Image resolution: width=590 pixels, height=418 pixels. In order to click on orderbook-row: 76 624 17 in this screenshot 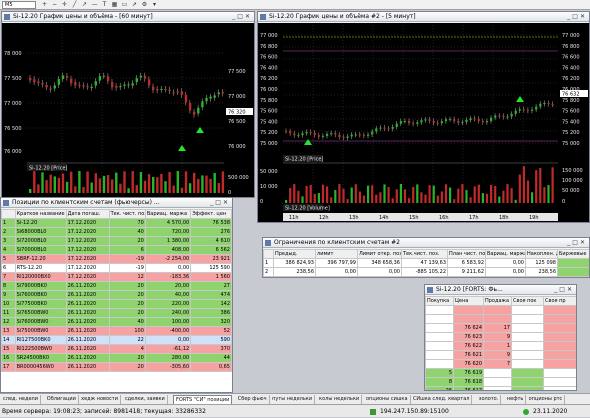, I will do `click(500, 328)`.